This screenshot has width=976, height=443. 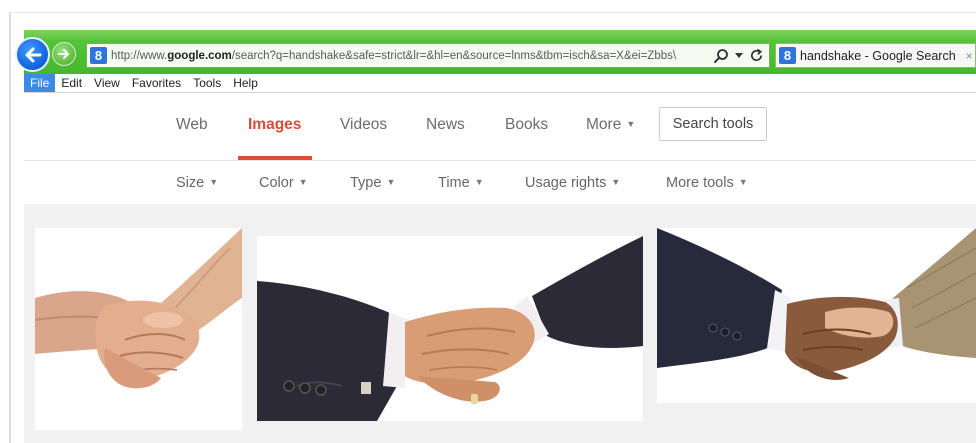 I want to click on menu-bar: File Edit View Favorites Tools Help, so click(x=500, y=83).